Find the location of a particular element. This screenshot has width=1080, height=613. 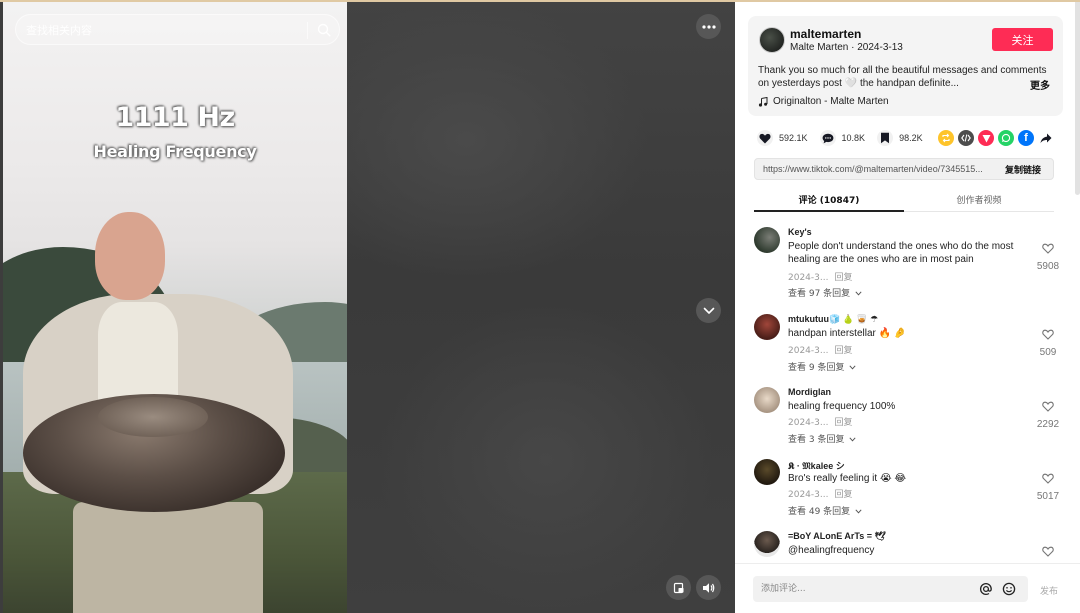

panel-tabs: 评论 (10847) 创作者视频 is located at coordinates (904, 200).